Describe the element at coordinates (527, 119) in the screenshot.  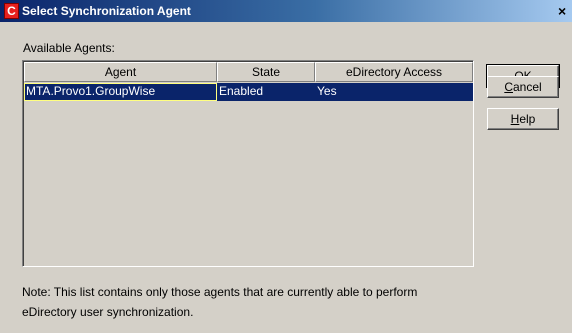
I see `help-label-post: elp` at that location.